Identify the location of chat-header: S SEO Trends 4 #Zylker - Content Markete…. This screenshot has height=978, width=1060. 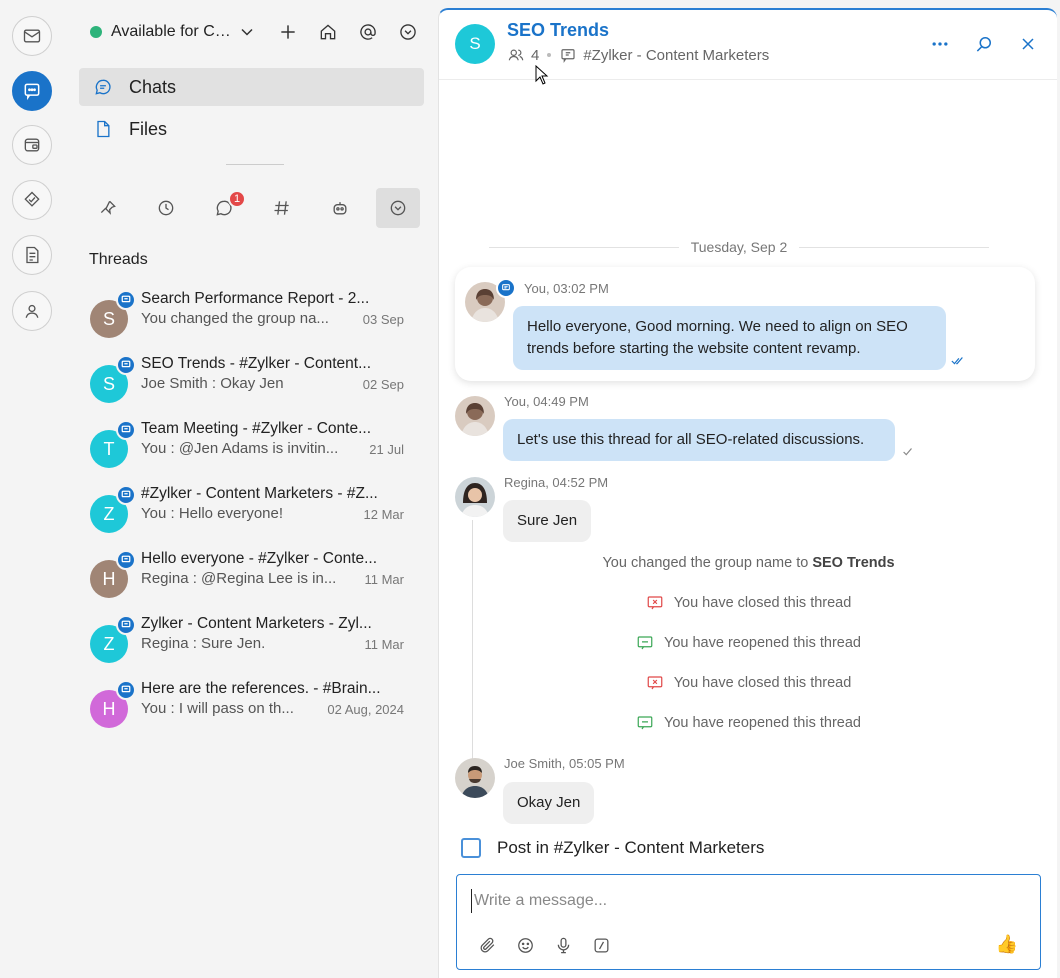
(748, 47).